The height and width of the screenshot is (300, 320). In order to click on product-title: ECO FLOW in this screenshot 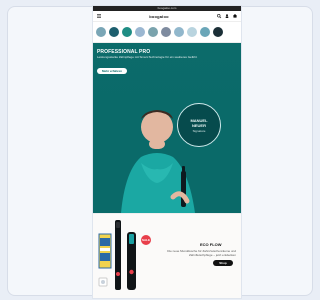, I will do `click(211, 244)`.